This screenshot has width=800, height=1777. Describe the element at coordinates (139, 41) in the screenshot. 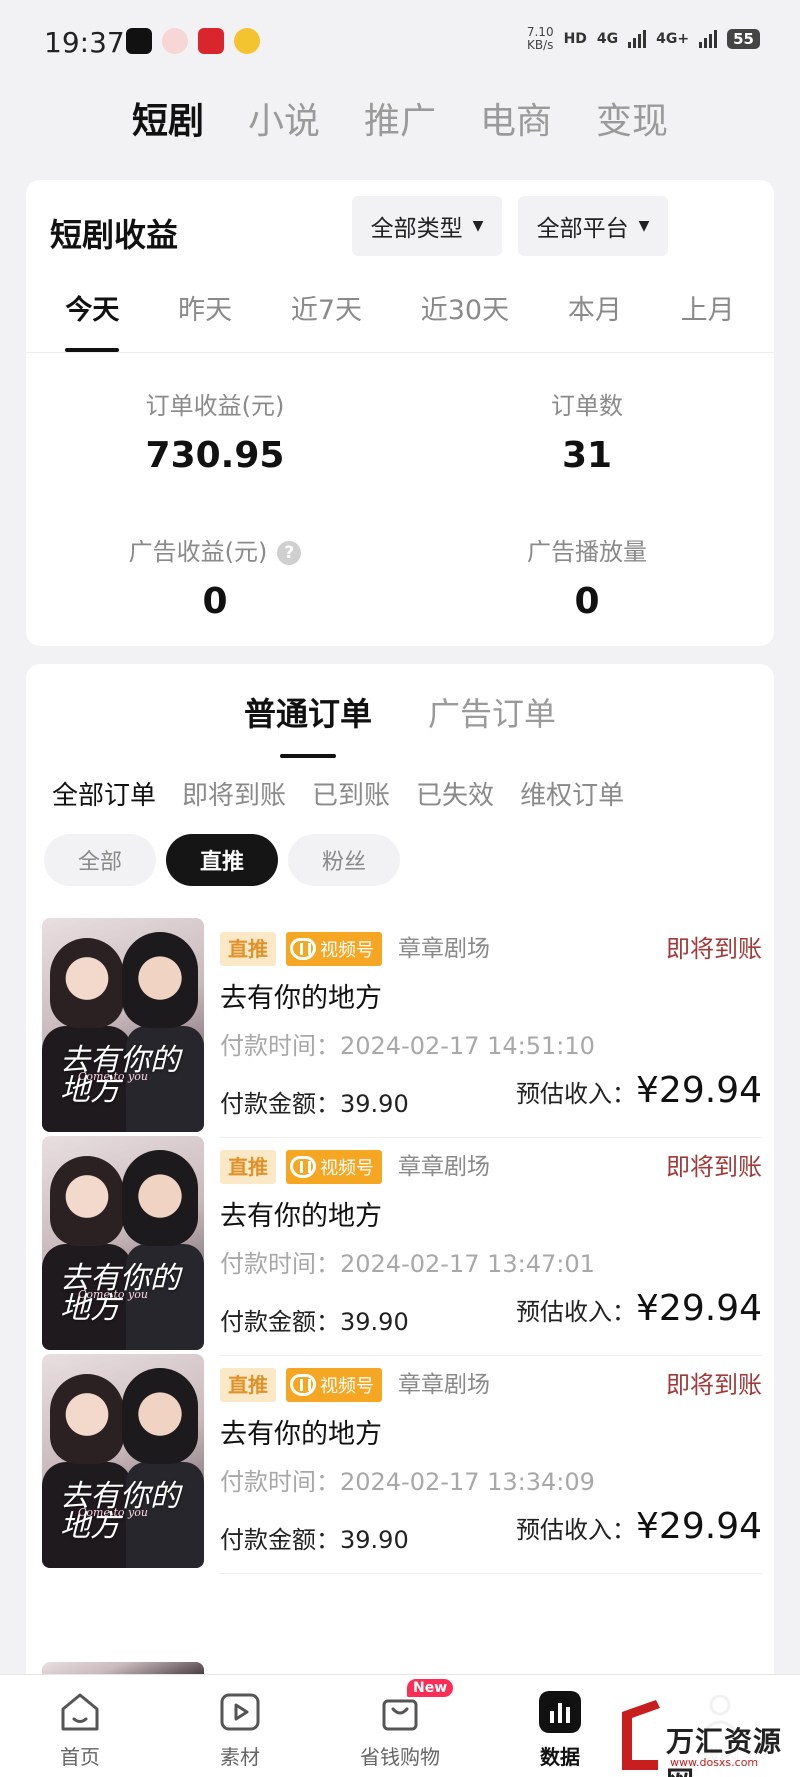

I see `video-app-icon` at that location.